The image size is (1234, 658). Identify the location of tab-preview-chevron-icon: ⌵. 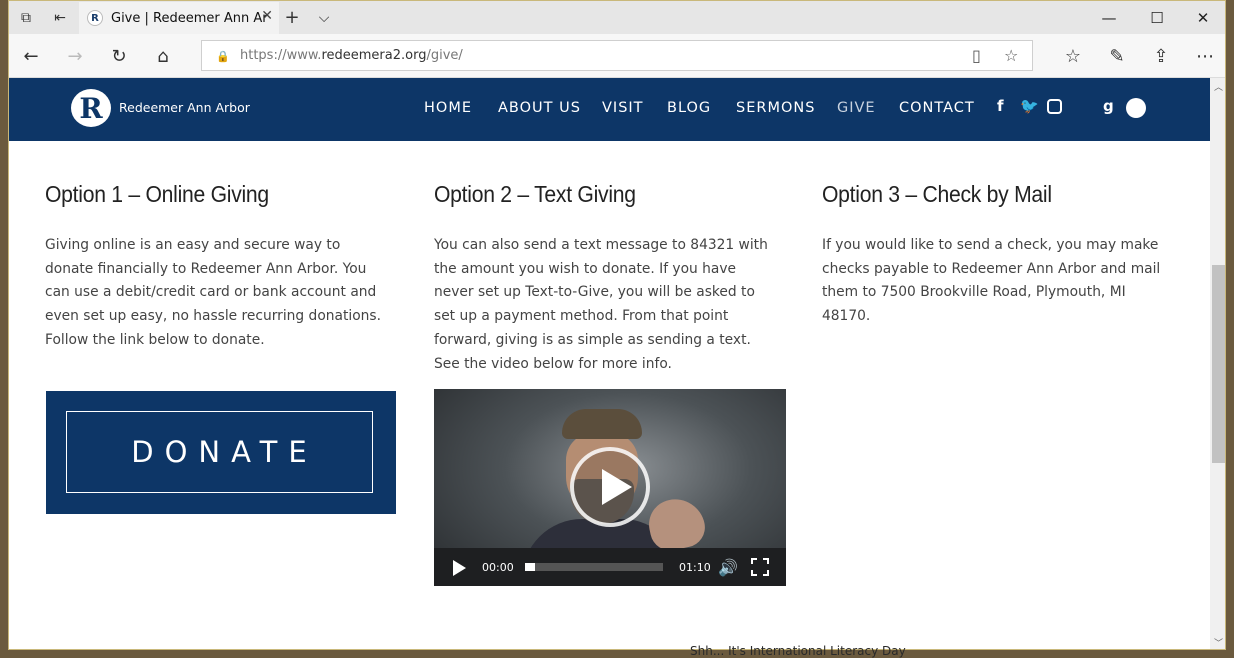
(324, 17).